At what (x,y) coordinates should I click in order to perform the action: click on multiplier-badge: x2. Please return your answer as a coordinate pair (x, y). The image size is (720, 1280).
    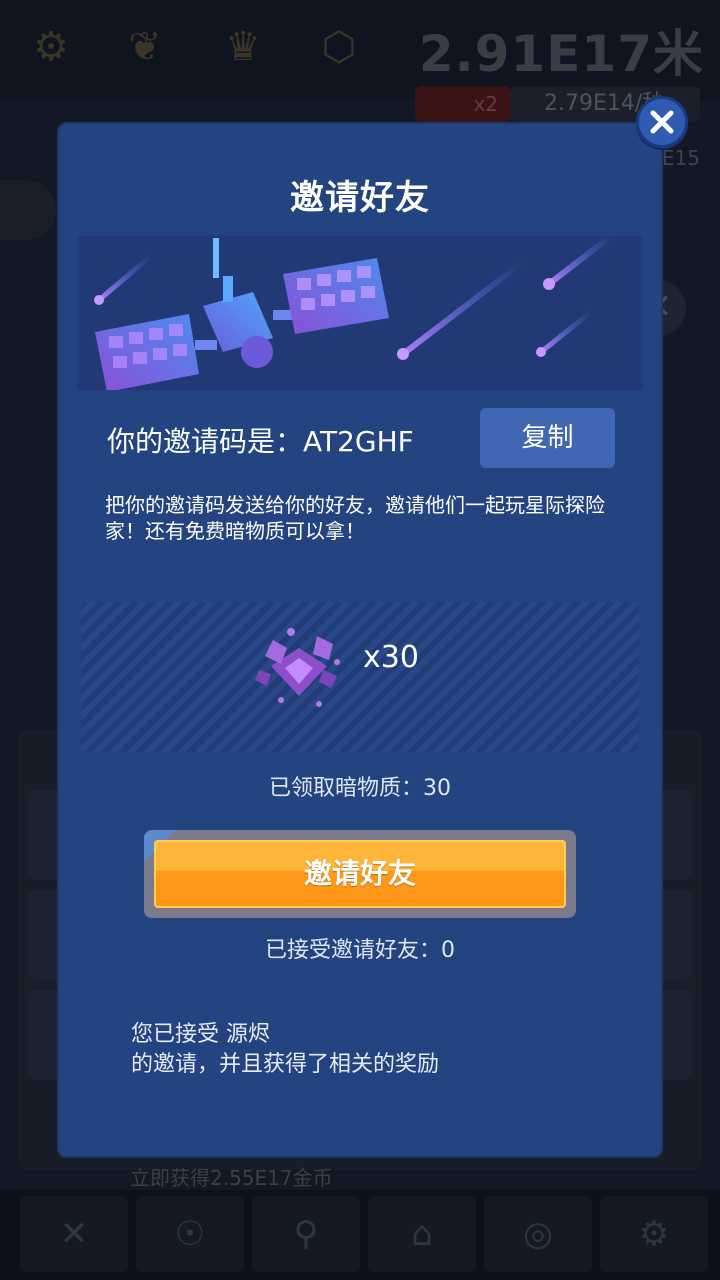
    Looking at the image, I should click on (462, 104).